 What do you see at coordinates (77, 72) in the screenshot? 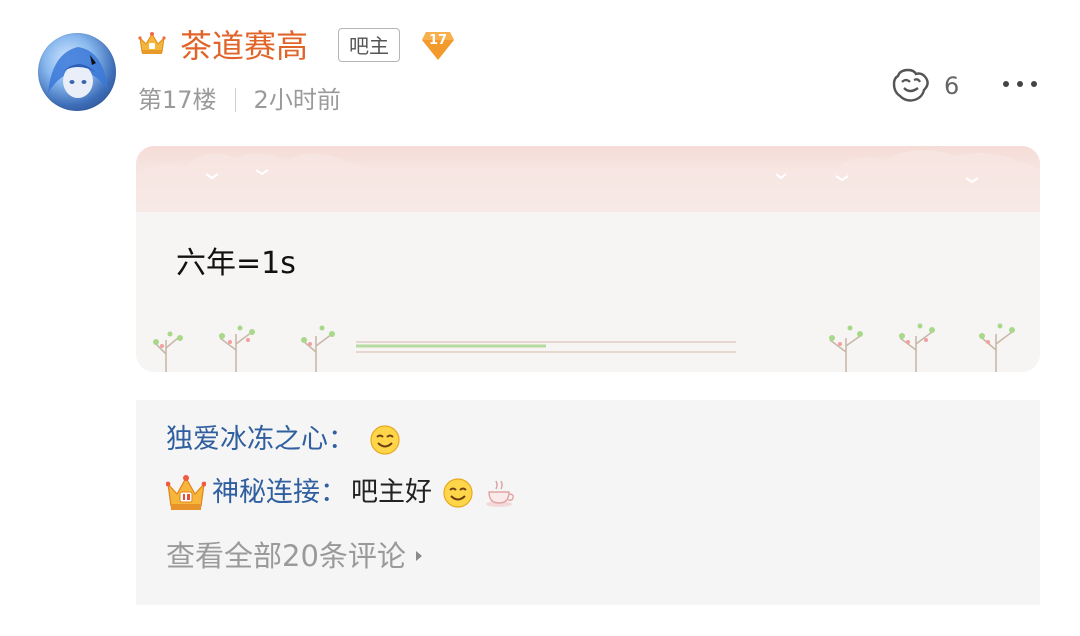
I see `avatar` at bounding box center [77, 72].